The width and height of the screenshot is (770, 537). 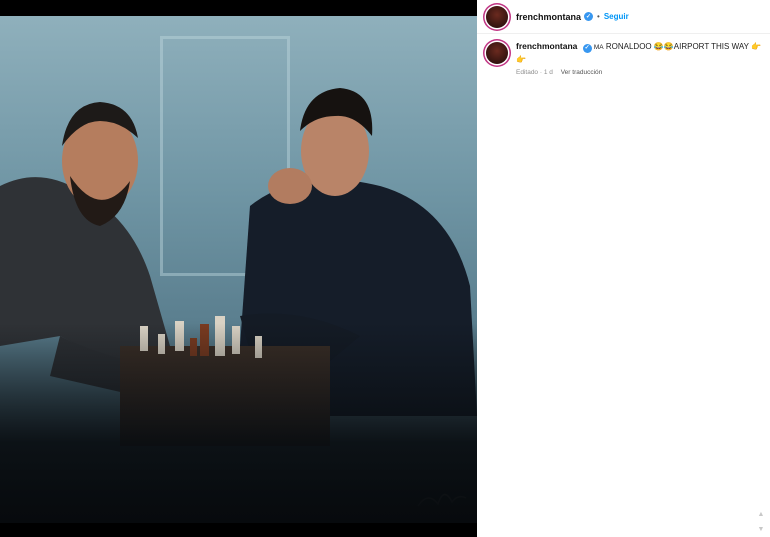 What do you see at coordinates (497, 53) in the screenshot?
I see `caption-avatar` at bounding box center [497, 53].